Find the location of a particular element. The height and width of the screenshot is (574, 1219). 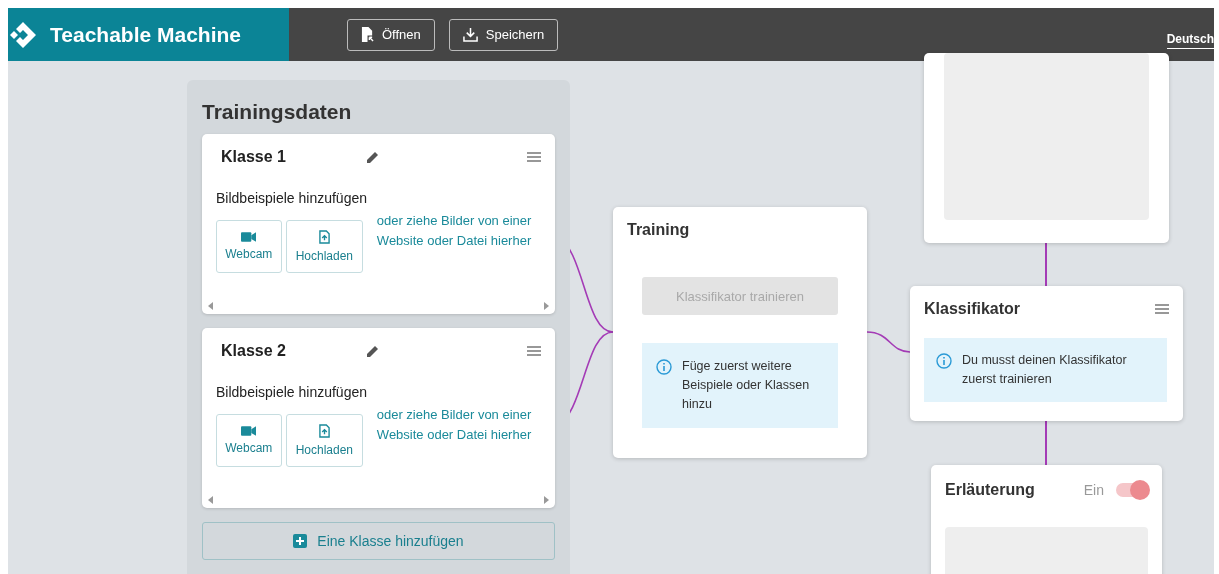

card-title: Klassifikator is located at coordinates (972, 309).